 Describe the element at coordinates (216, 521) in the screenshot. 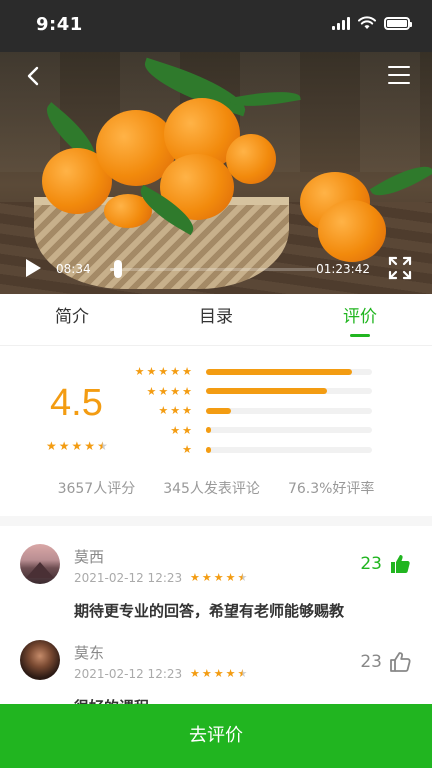

I see `section-divider` at that location.